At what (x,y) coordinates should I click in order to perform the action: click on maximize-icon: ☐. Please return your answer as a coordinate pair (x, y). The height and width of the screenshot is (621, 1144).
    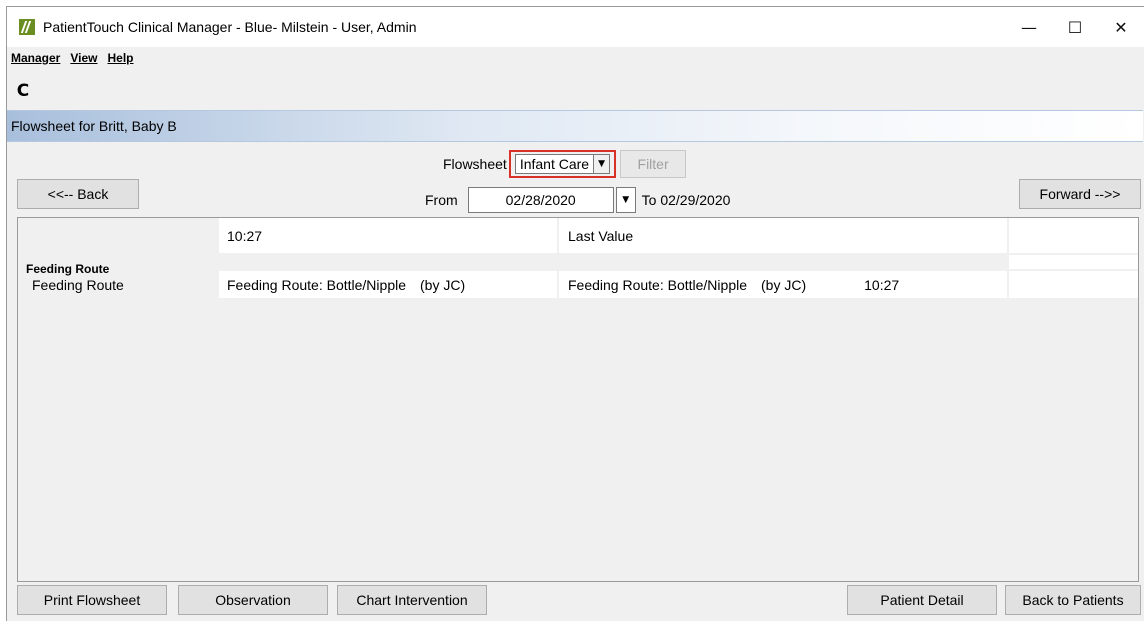
    Looking at the image, I should click on (1075, 27).